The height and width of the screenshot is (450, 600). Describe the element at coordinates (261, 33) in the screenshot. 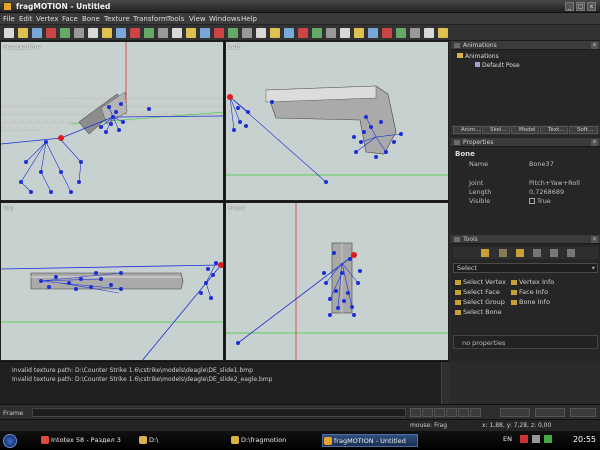

I see `view-side-icon` at that location.